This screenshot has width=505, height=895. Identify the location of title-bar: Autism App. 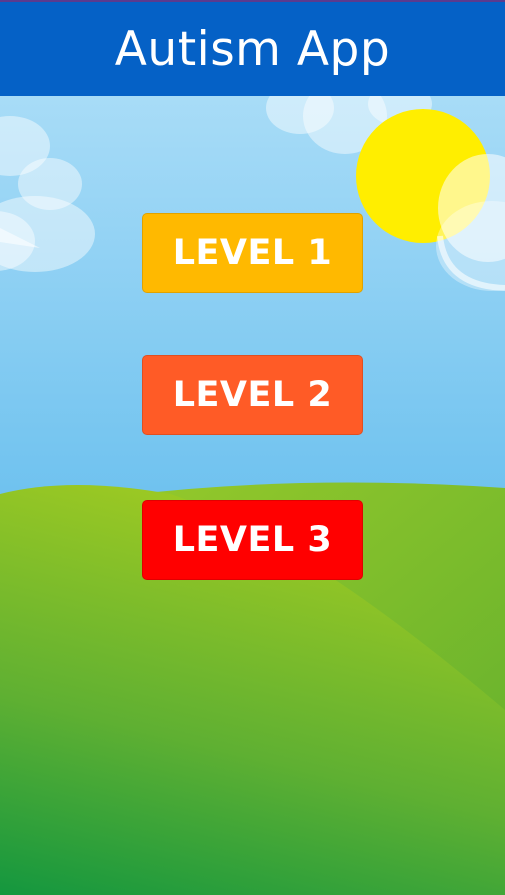
(252, 48).